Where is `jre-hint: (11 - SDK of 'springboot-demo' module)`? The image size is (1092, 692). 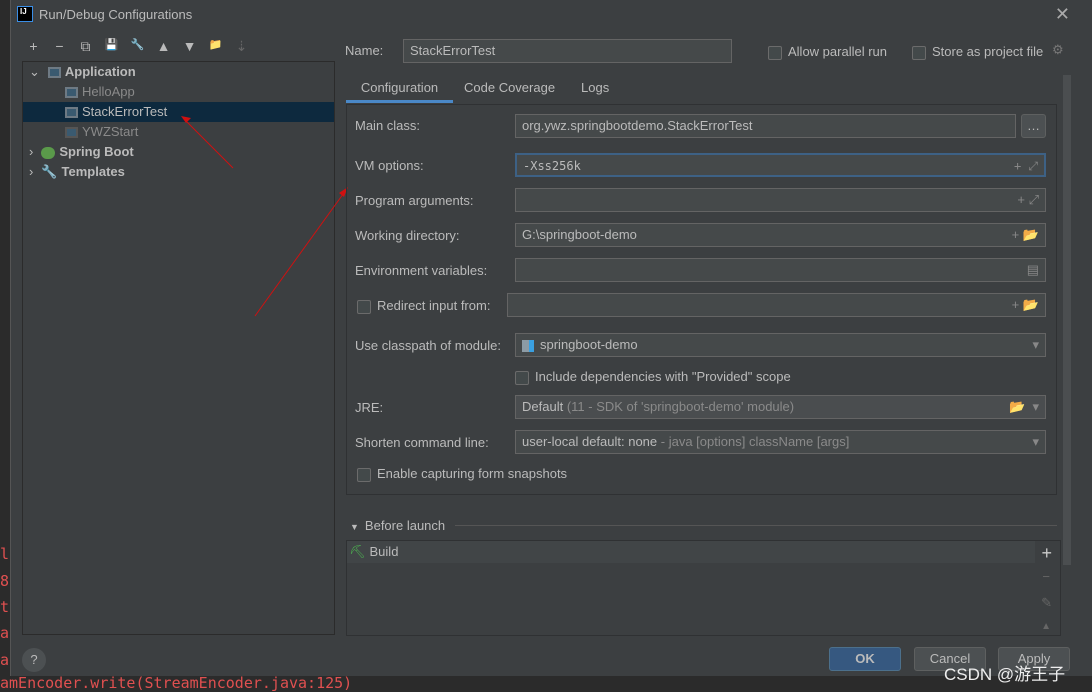
jre-hint: (11 - SDK of 'springboot-demo' module) is located at coordinates (680, 406).